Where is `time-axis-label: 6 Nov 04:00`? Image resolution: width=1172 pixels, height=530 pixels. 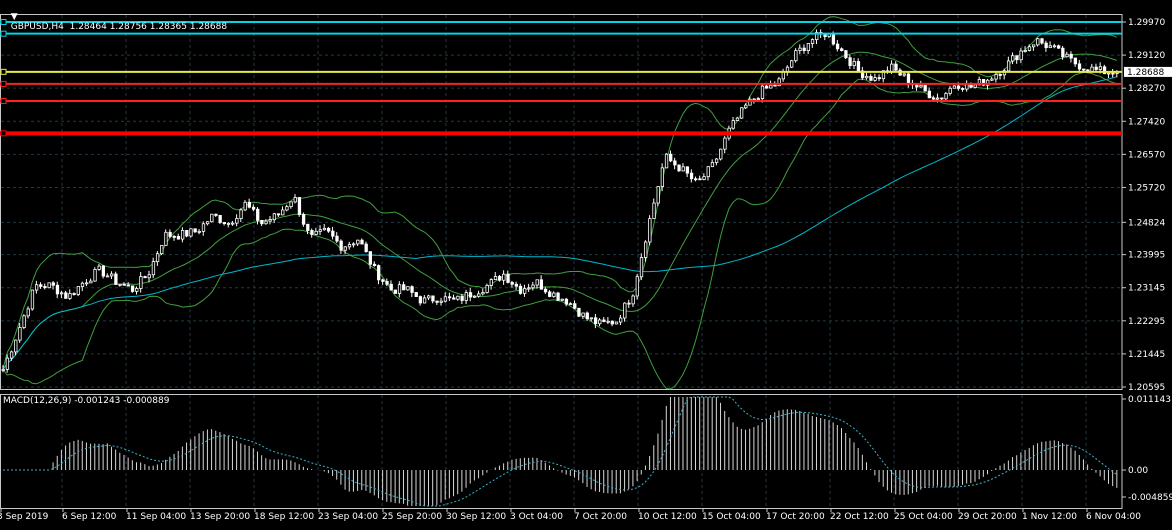
time-axis-label: 6 Nov 04:00 is located at coordinates (1113, 517).